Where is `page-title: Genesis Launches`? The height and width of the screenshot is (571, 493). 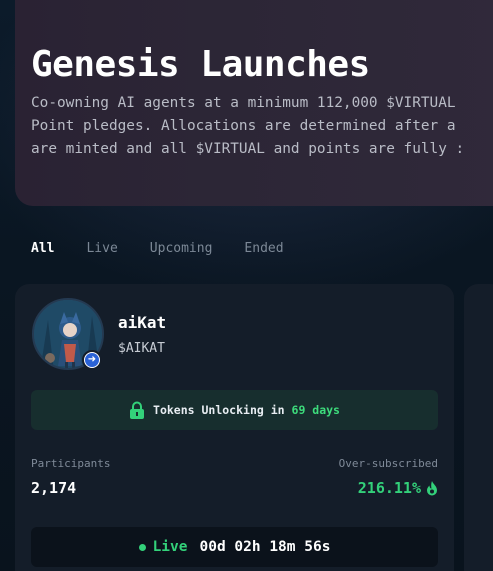
page-title: Genesis Launches is located at coordinates (200, 64).